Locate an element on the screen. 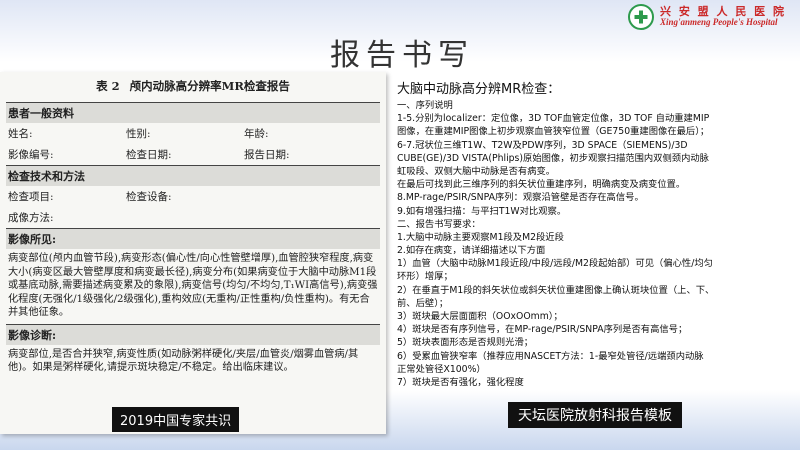 The image size is (800, 450). field-age: 年龄: is located at coordinates (256, 134).